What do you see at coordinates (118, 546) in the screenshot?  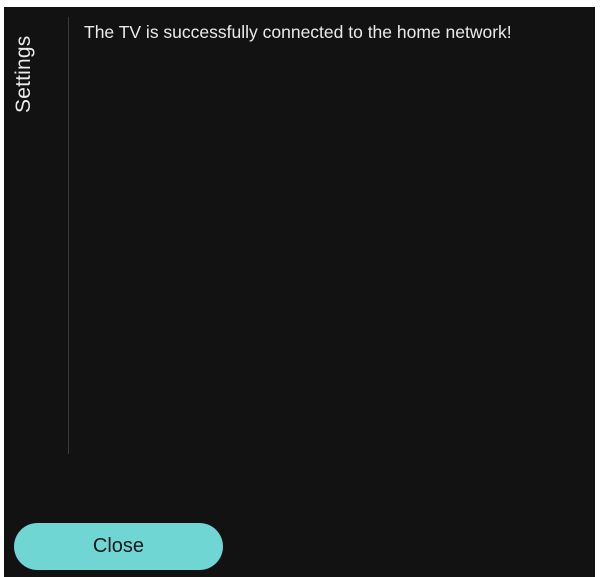 I see `close-button: Close` at bounding box center [118, 546].